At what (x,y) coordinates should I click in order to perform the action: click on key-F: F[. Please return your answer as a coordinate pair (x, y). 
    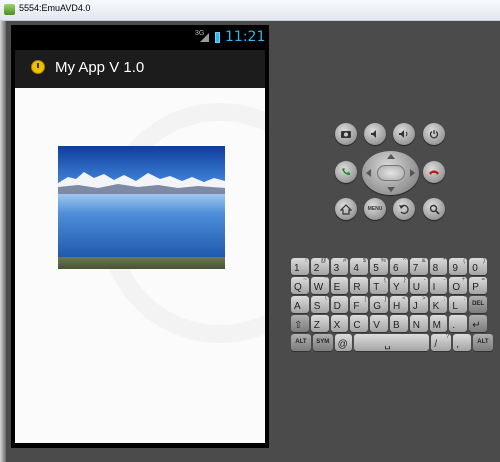
    Looking at the image, I should click on (359, 304).